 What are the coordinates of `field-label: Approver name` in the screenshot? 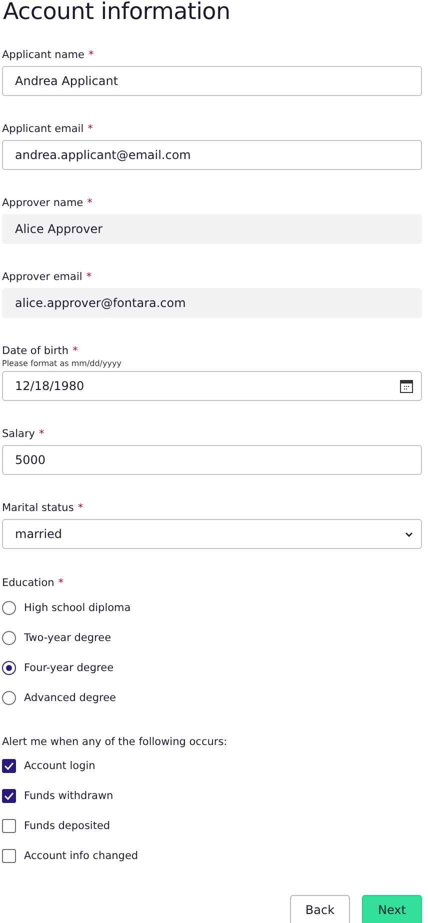 It's located at (43, 203).